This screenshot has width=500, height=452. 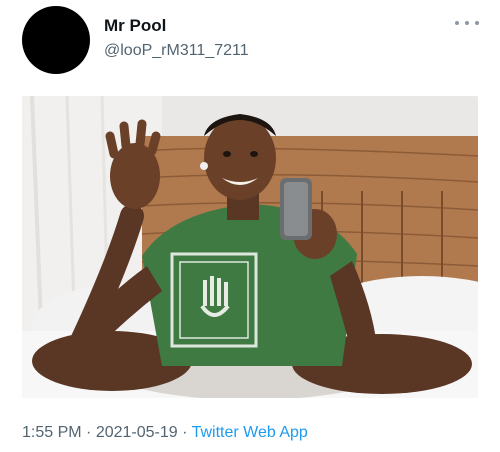 I want to click on author-handle: @looP_rM311_7211, so click(x=176, y=51).